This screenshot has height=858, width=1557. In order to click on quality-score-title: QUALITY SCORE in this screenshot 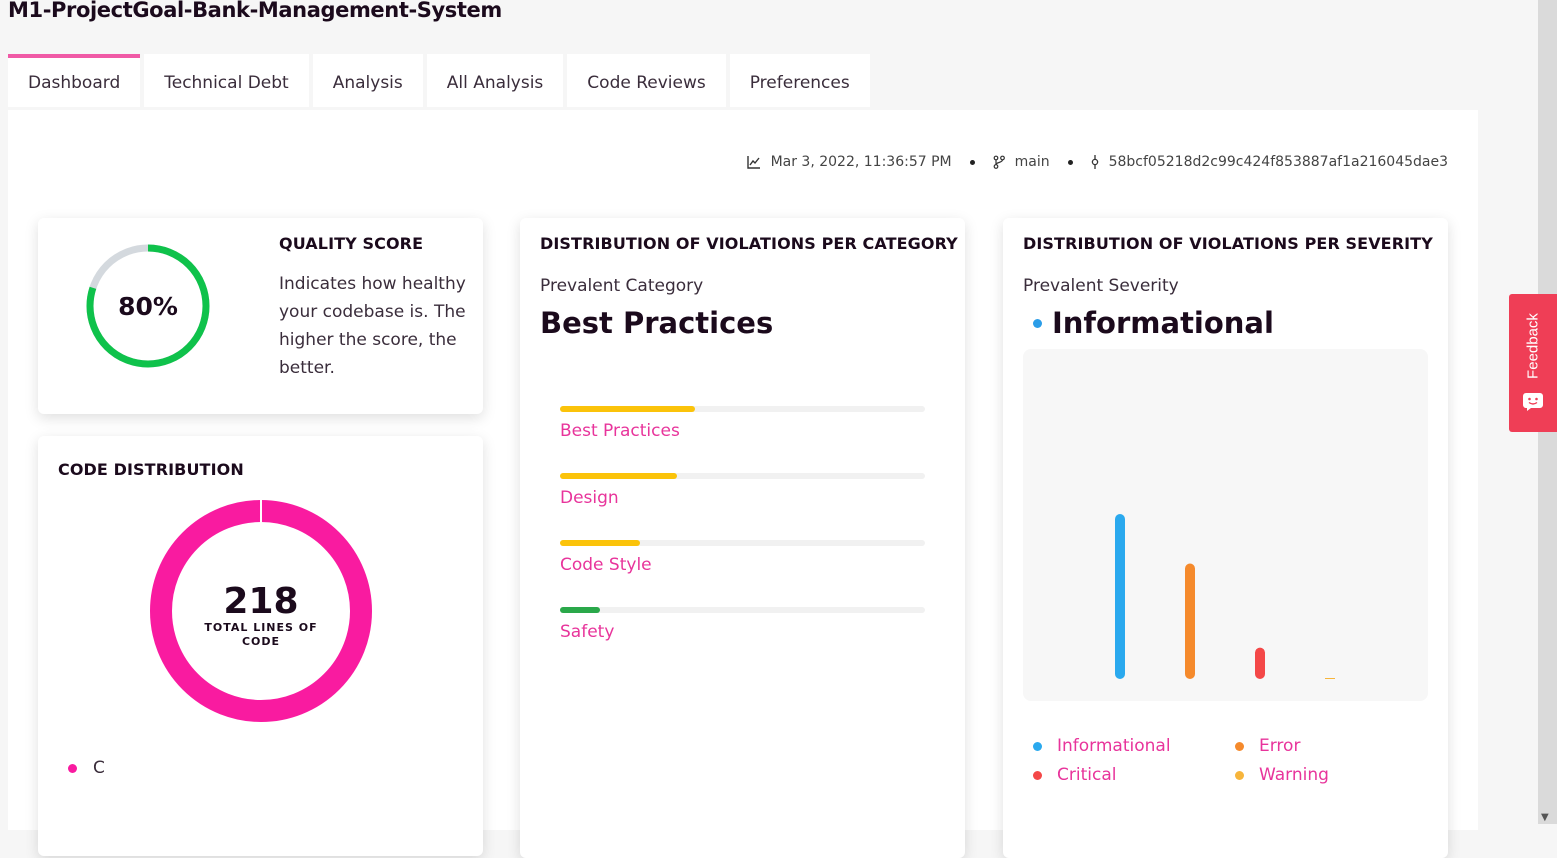, I will do `click(351, 243)`.